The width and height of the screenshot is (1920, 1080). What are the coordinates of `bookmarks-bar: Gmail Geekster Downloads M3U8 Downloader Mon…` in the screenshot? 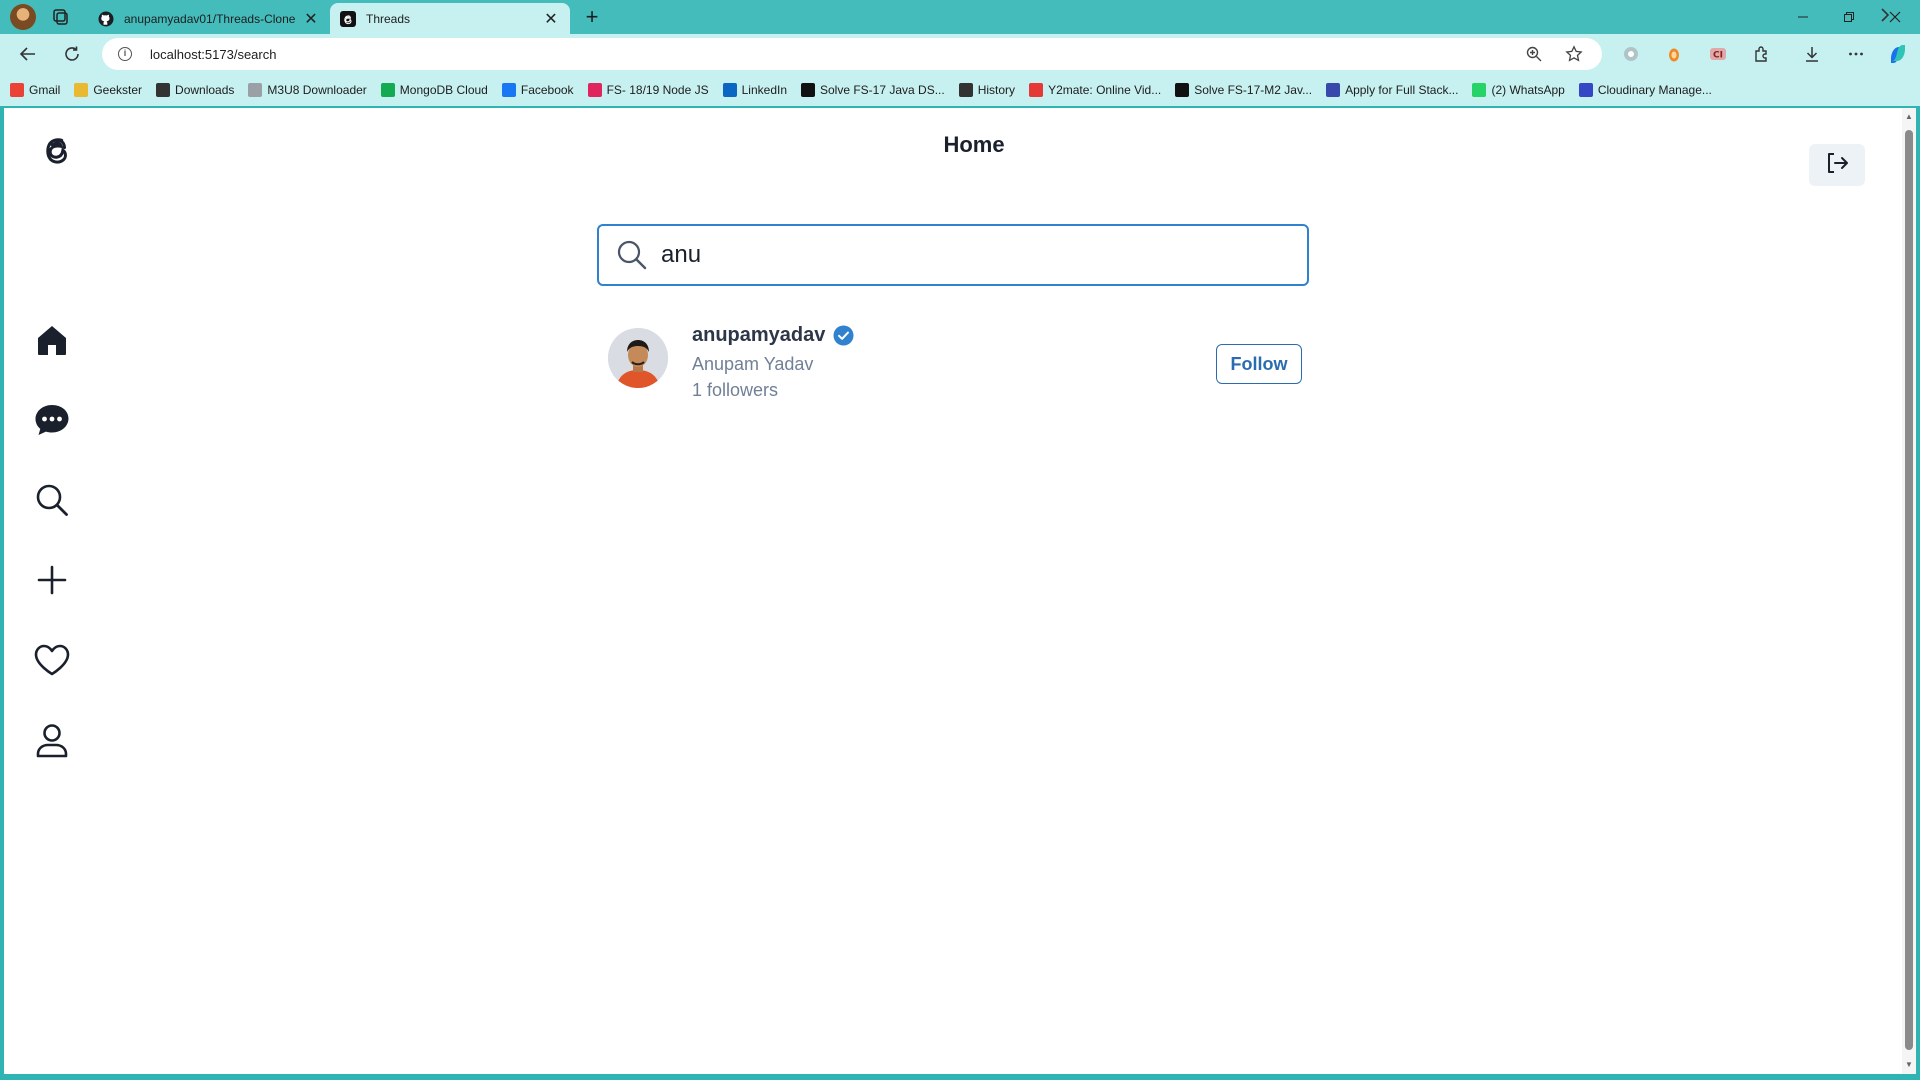 It's located at (960, 90).